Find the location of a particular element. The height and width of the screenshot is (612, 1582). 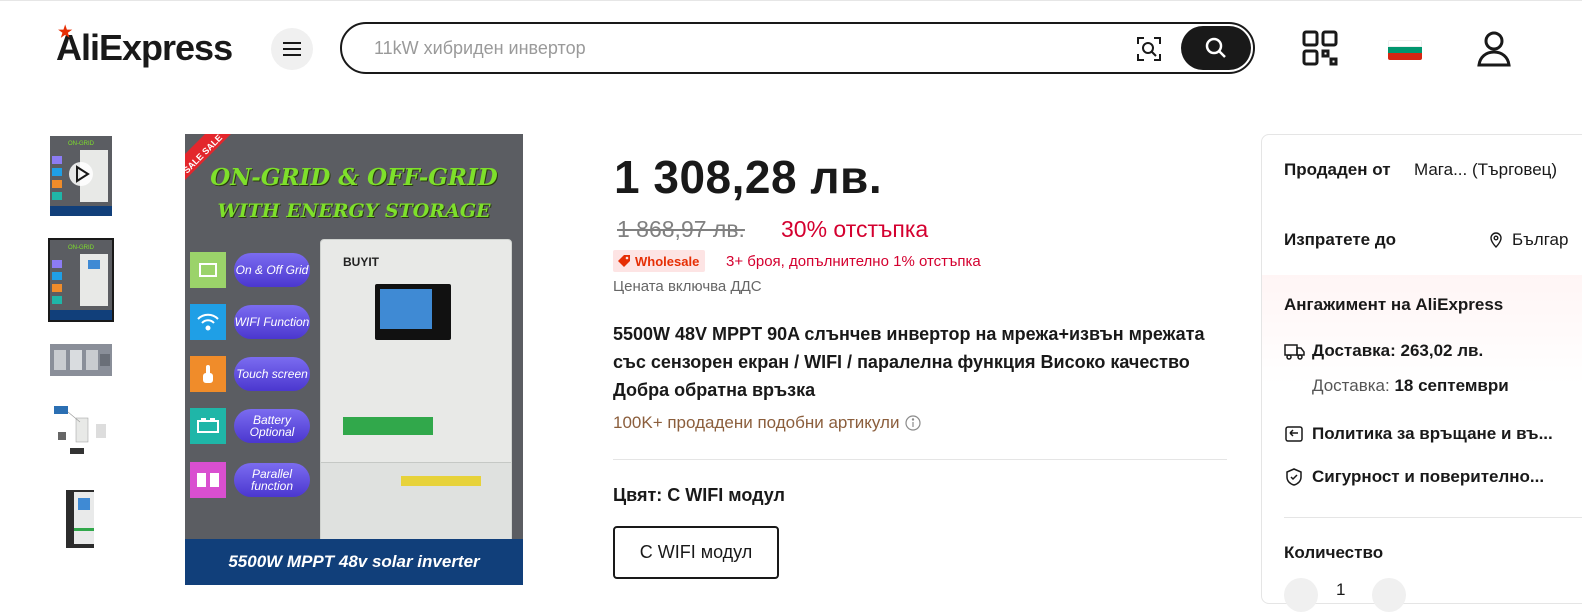

search-bar is located at coordinates (797, 48).